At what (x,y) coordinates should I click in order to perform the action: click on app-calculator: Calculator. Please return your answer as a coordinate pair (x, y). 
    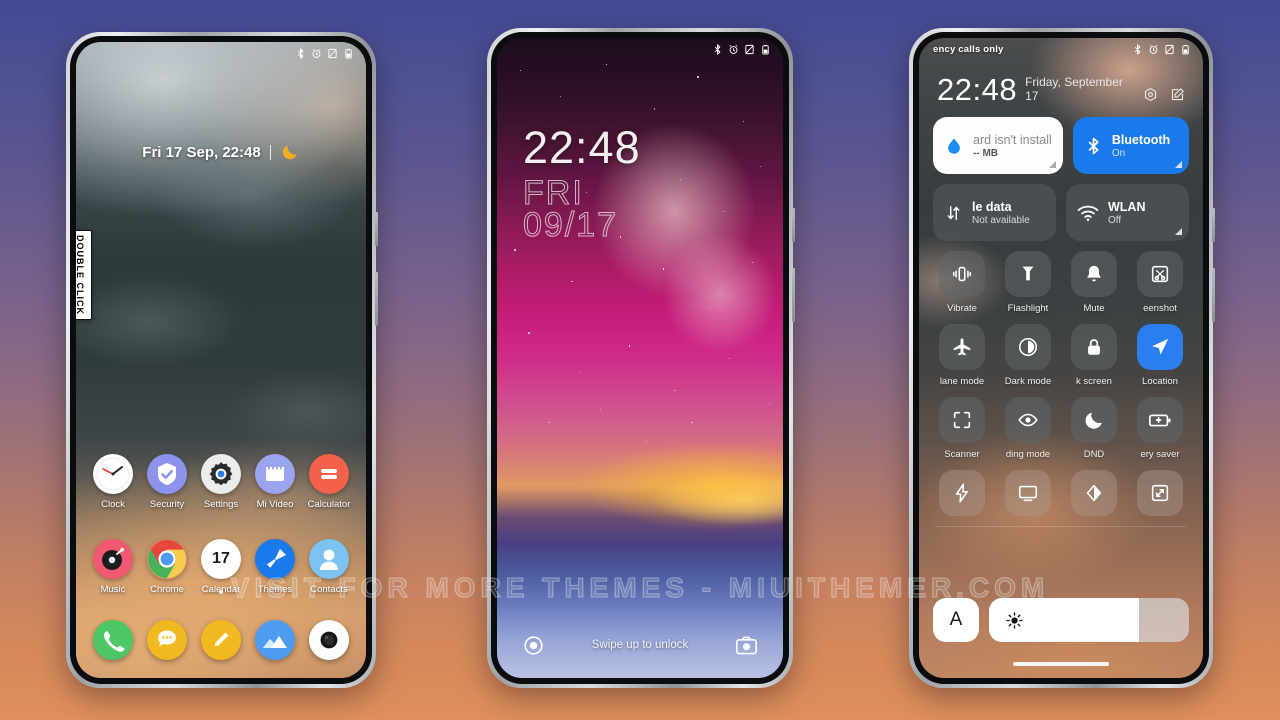
    Looking at the image, I should click on (329, 482).